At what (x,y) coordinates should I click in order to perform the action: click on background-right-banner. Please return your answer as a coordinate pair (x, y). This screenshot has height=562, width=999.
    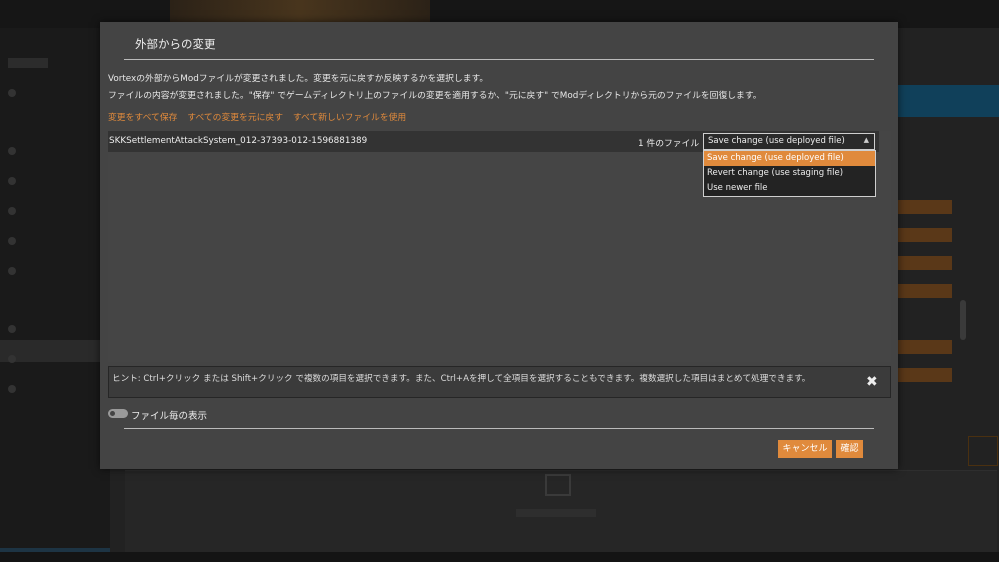
    Looking at the image, I should click on (948, 101).